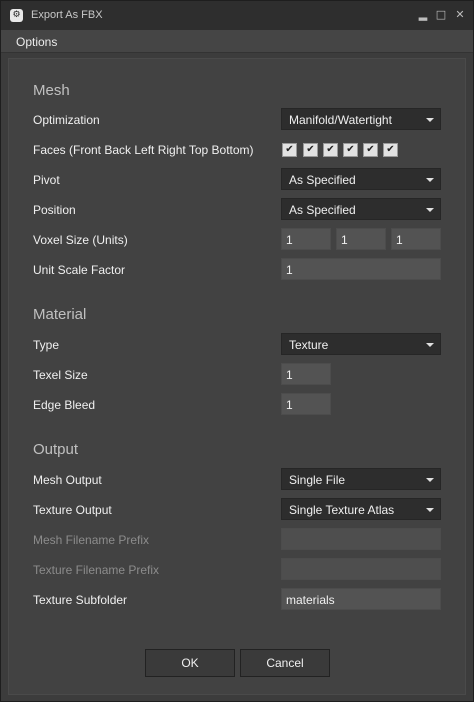 The image size is (474, 702). What do you see at coordinates (441, 15) in the screenshot?
I see `maximize-icon: □` at bounding box center [441, 15].